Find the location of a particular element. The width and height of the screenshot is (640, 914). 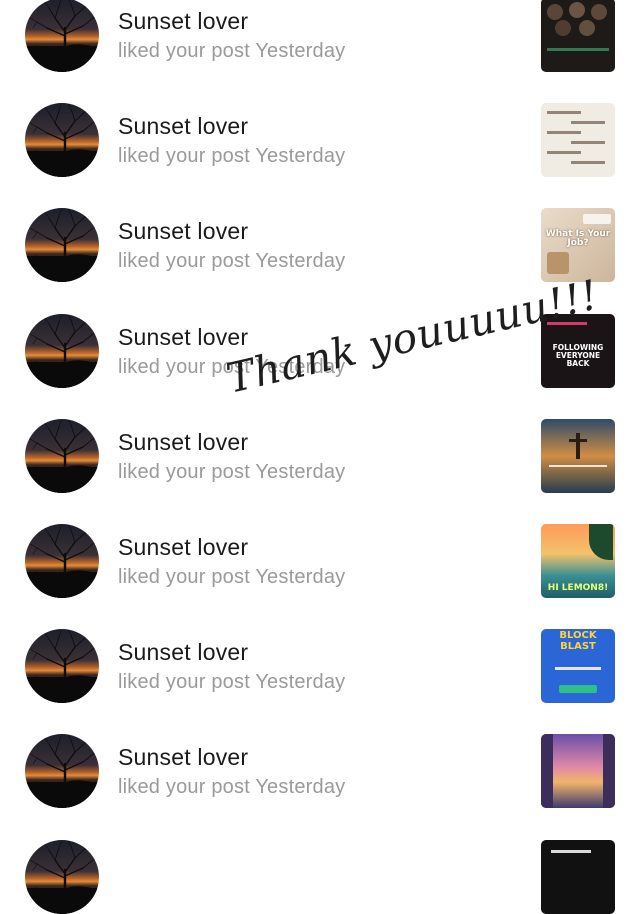

post-thumbnail: FOLLOWING EVERYONE BACK is located at coordinates (578, 351).